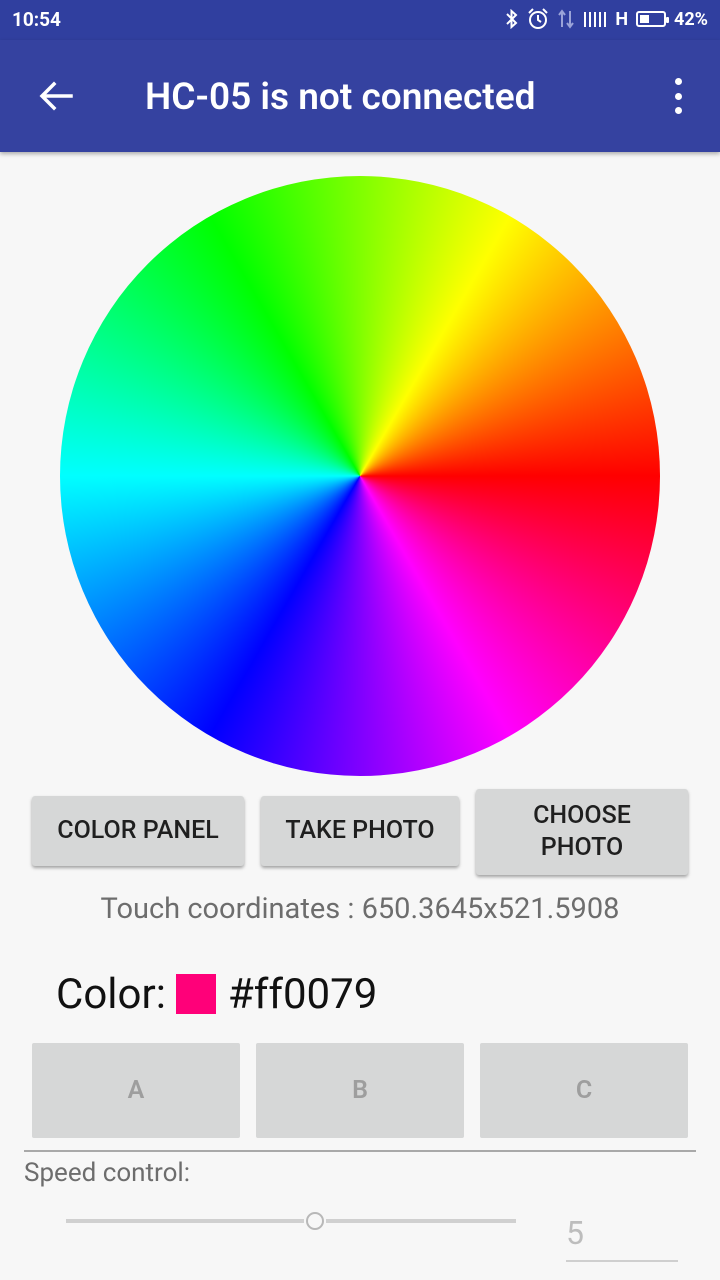  I want to click on battery-icon, so click(653, 19).